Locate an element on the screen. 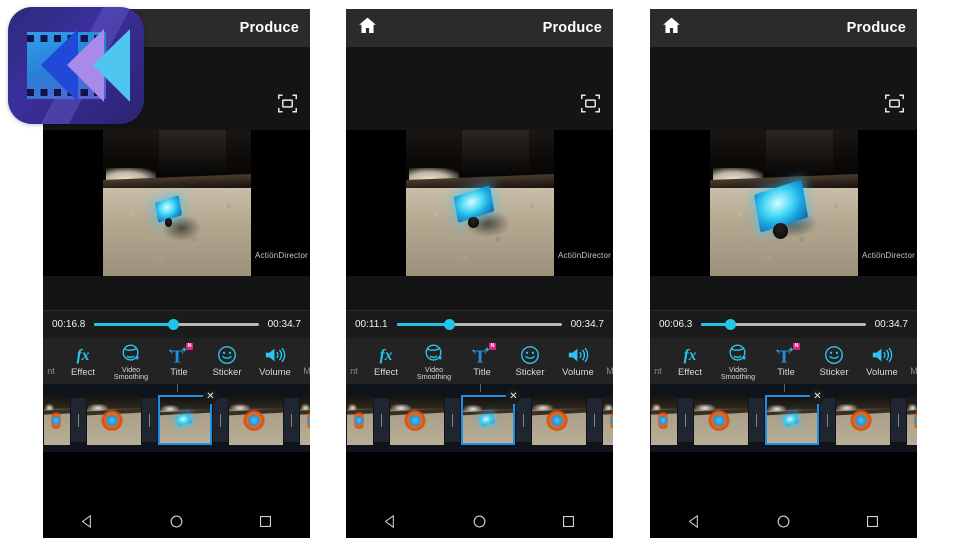  tool-label: M is located at coordinates (913, 371).